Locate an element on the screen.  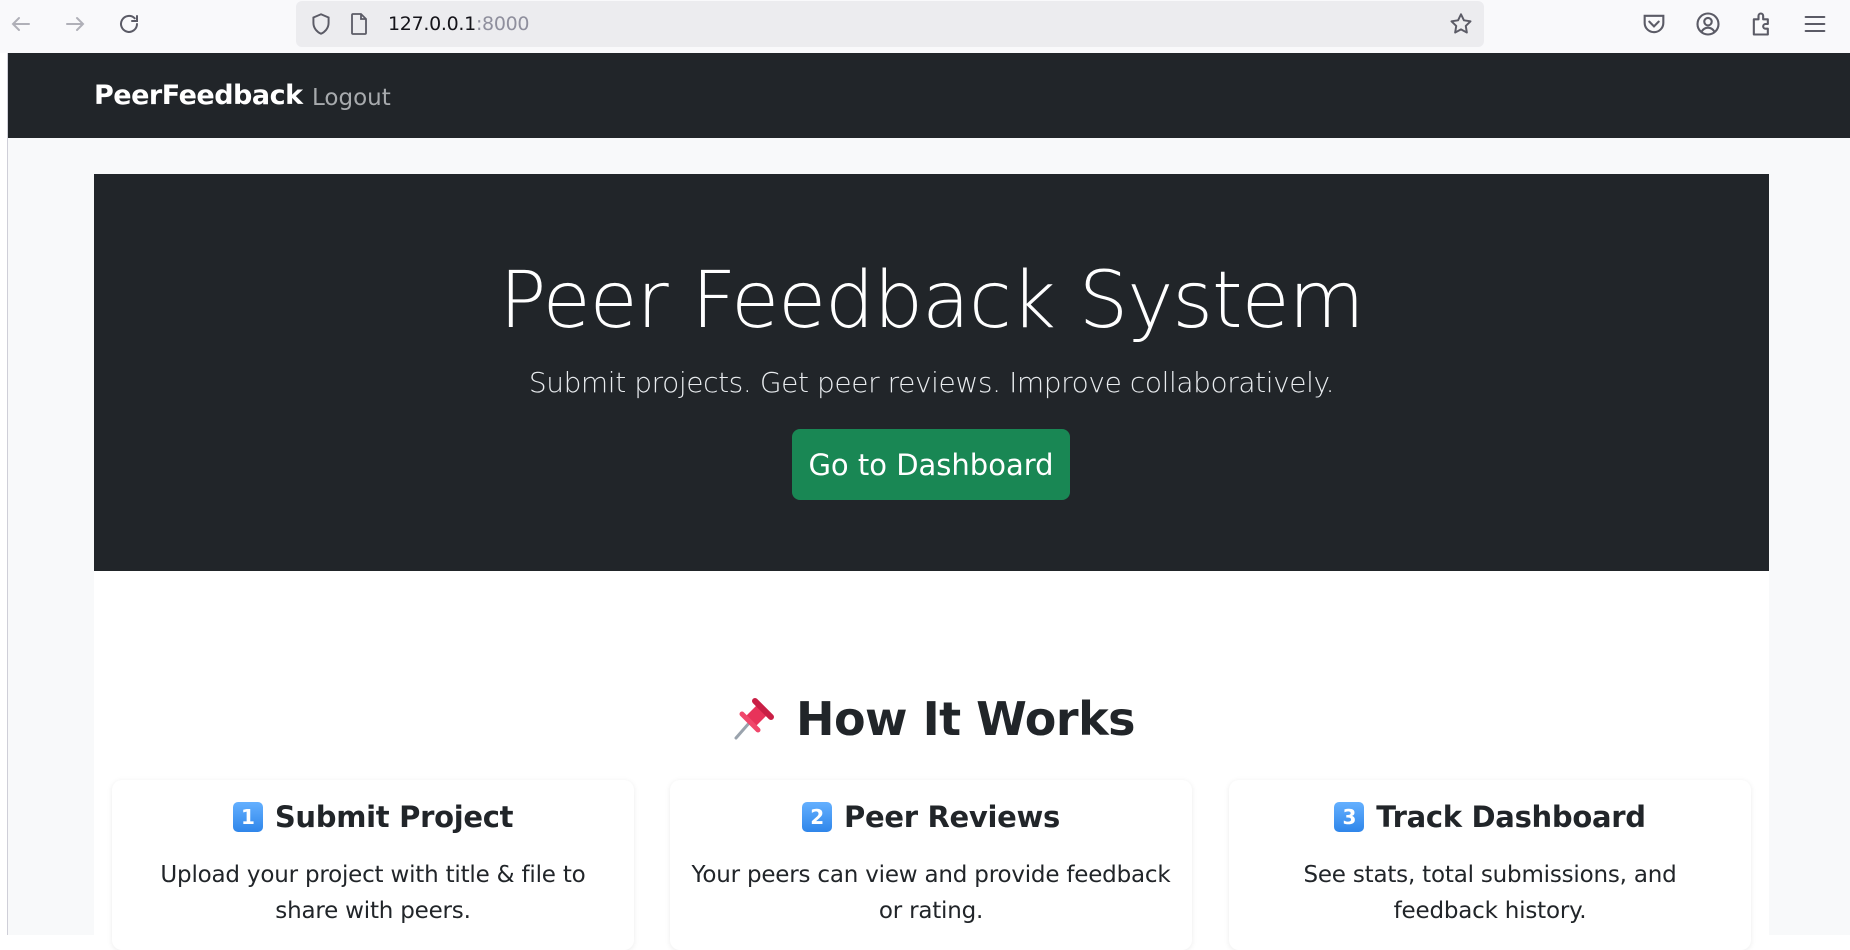
go-to-dashboard-button: Go to Dashboard is located at coordinates (931, 464).